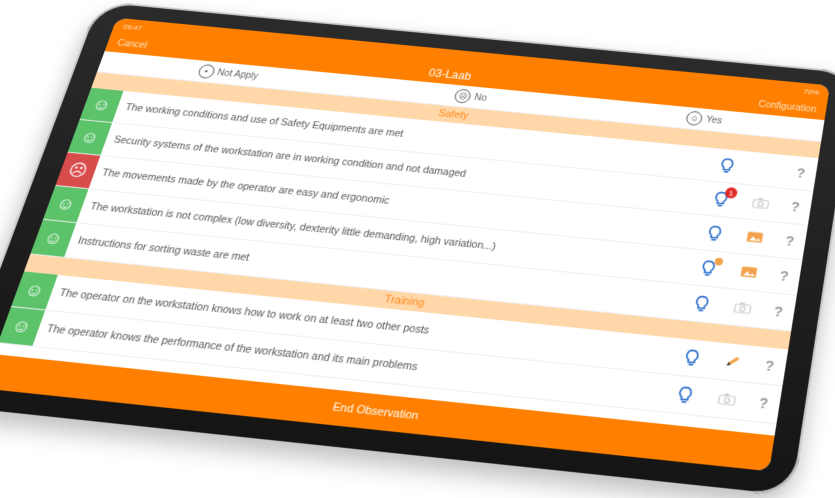 The width and height of the screenshot is (835, 498). I want to click on pencil-icon, so click(733, 362).